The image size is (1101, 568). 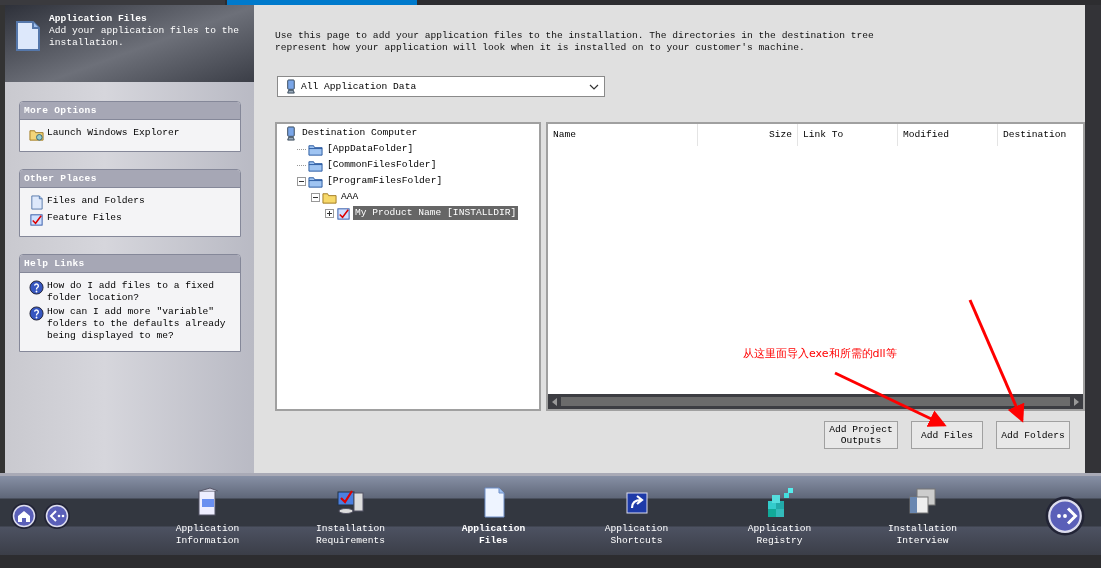 I want to click on wizard-step: Installation Interview, so click(x=922, y=516).